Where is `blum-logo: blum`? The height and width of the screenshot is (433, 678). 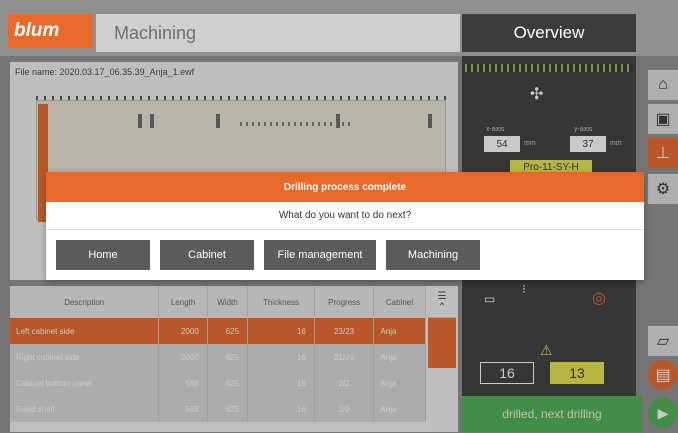
blum-logo: blum is located at coordinates (50, 31).